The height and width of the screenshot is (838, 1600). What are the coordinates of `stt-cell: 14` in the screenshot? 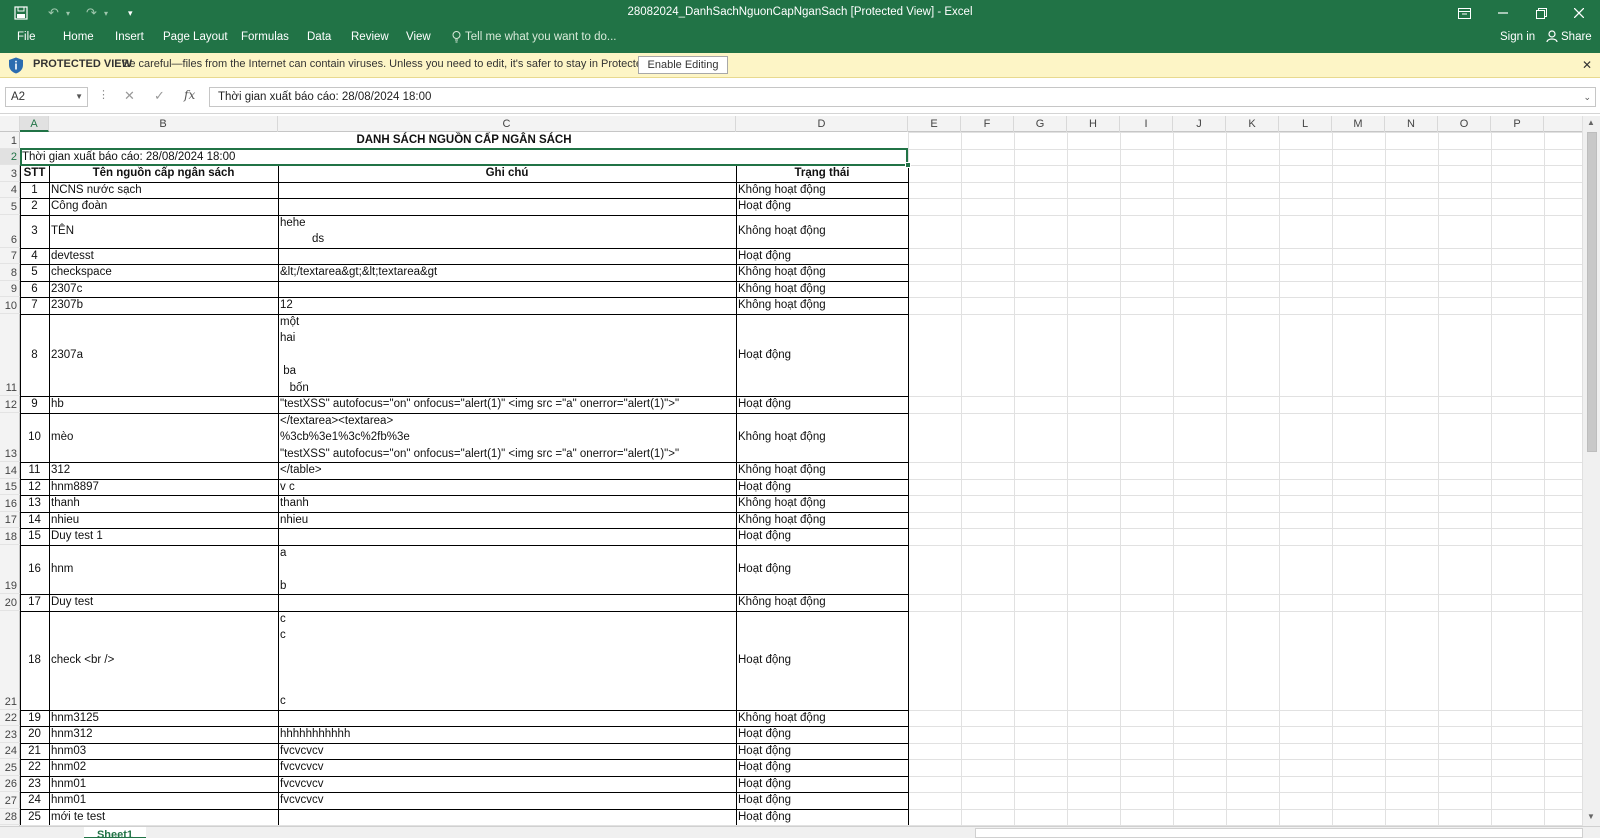 It's located at (34, 520).